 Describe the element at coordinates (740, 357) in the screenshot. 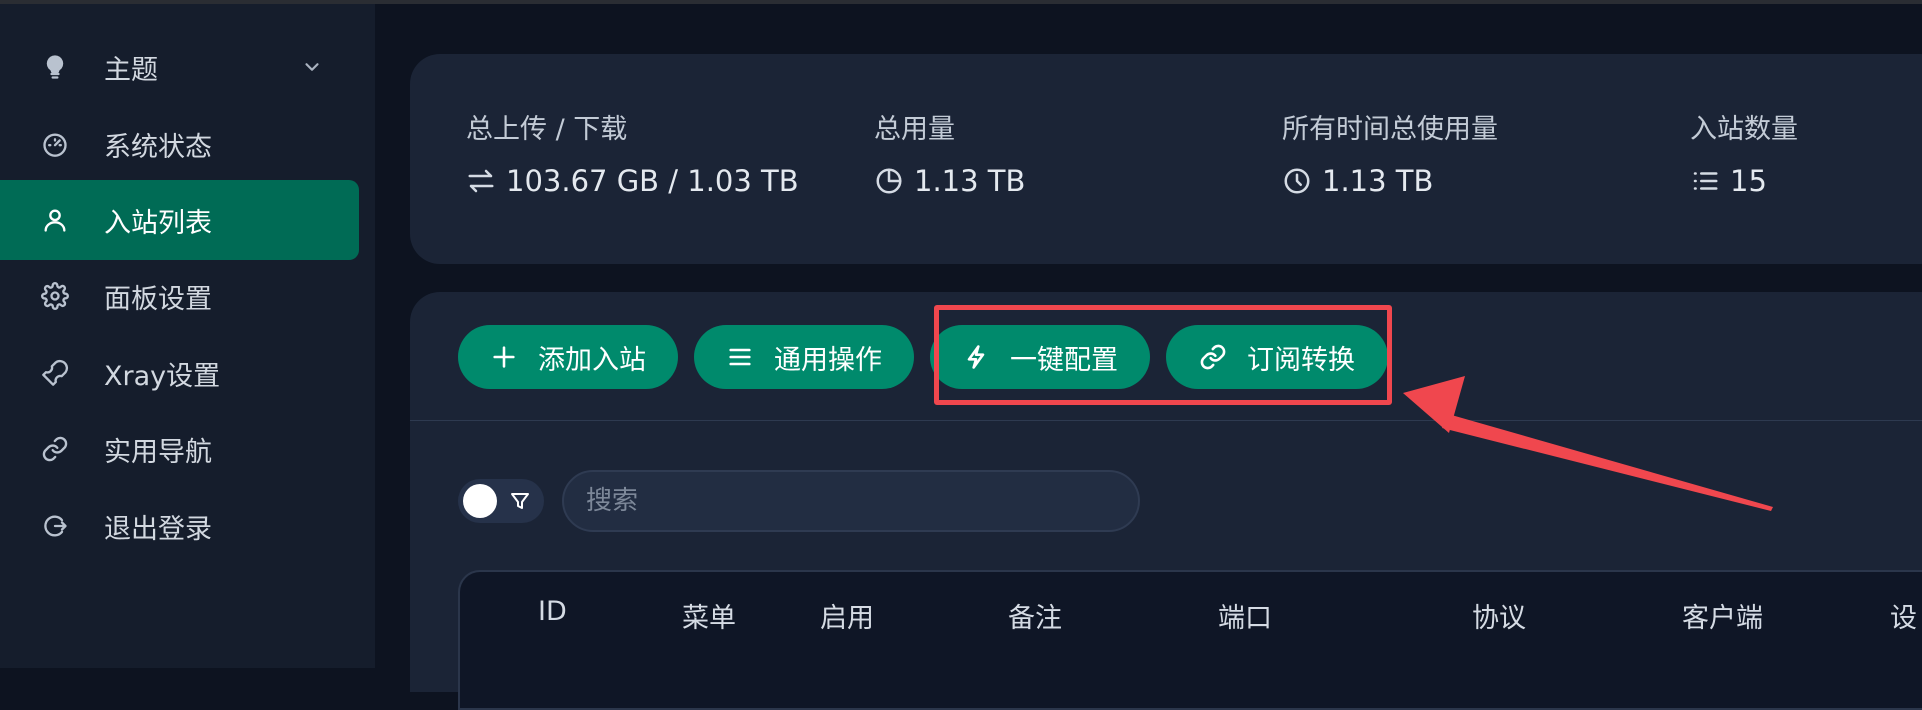

I see `menu-icon` at that location.